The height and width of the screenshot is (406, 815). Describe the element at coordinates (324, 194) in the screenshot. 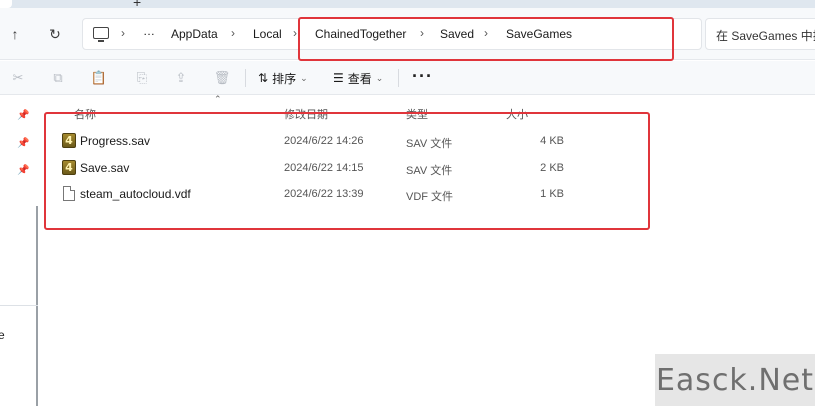

I see `file-modified: 2024/6/22 13:39` at that location.